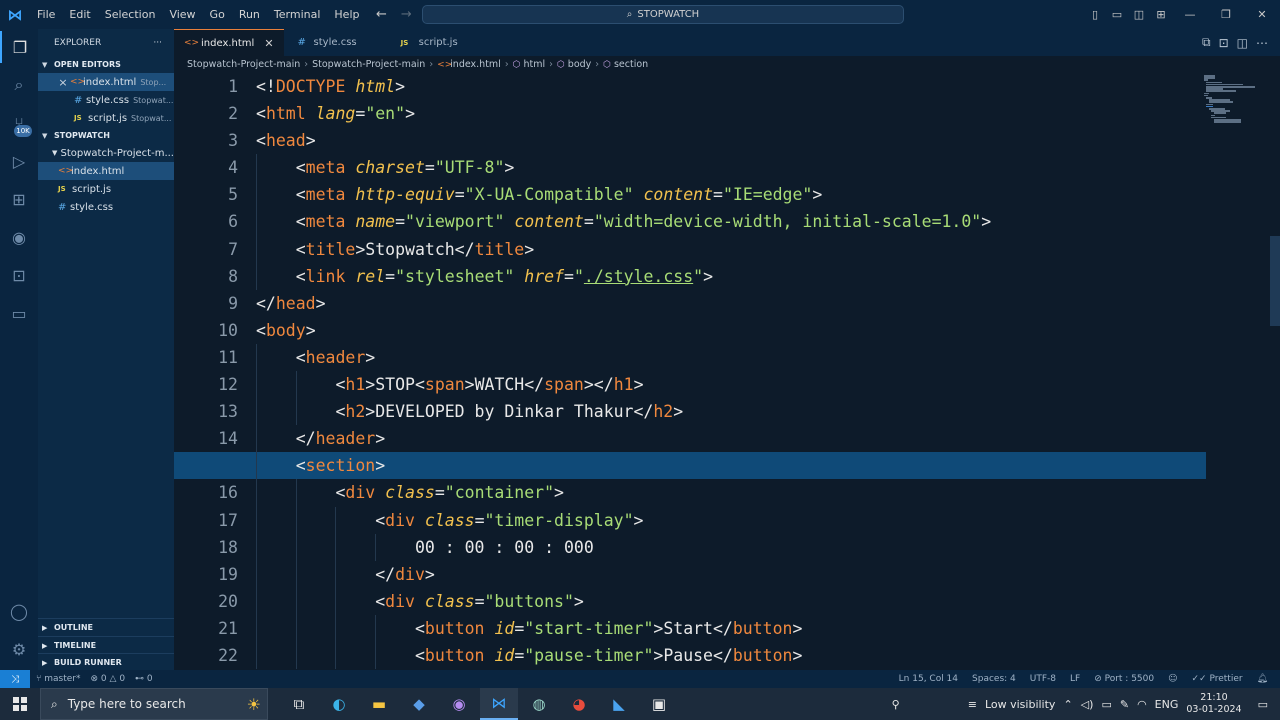  Describe the element at coordinates (346, 14) in the screenshot. I see `menu-help: Help` at that location.